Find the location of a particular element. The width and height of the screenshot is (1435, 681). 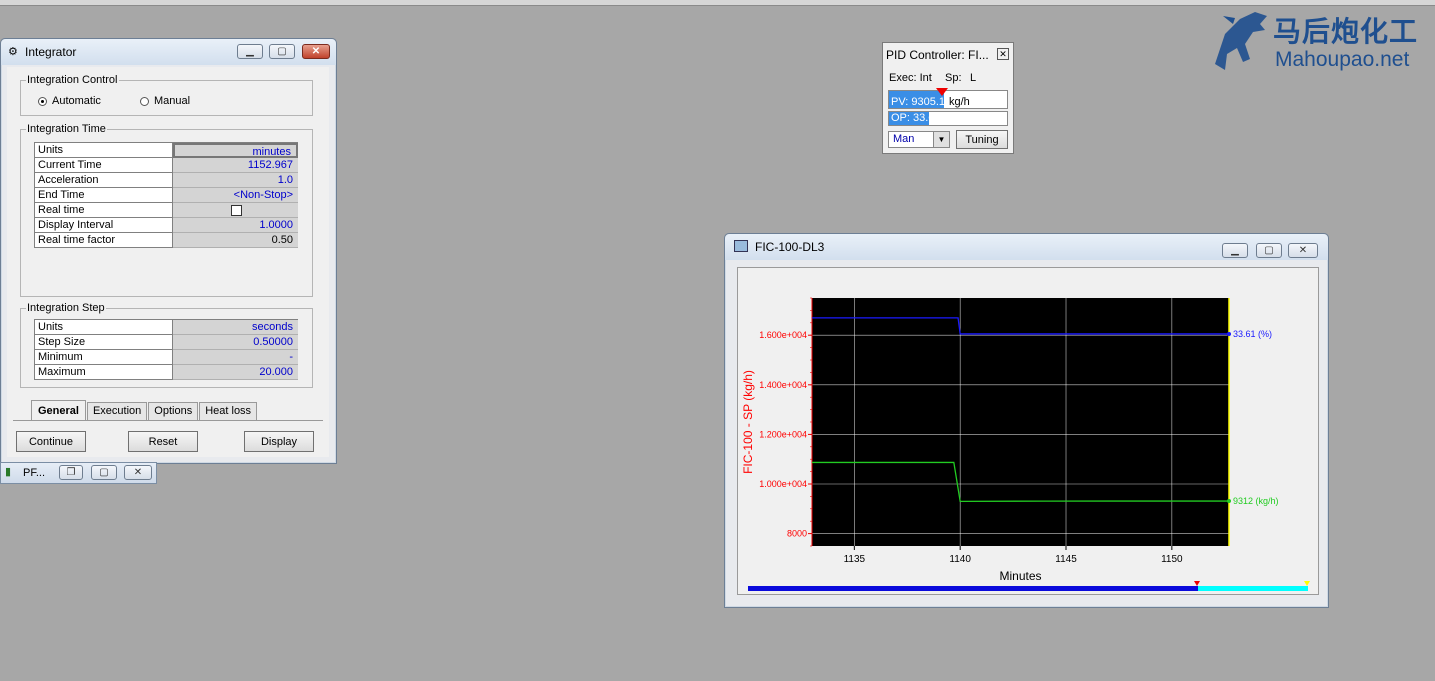

tab-heat-loss: Heat loss is located at coordinates (228, 411).